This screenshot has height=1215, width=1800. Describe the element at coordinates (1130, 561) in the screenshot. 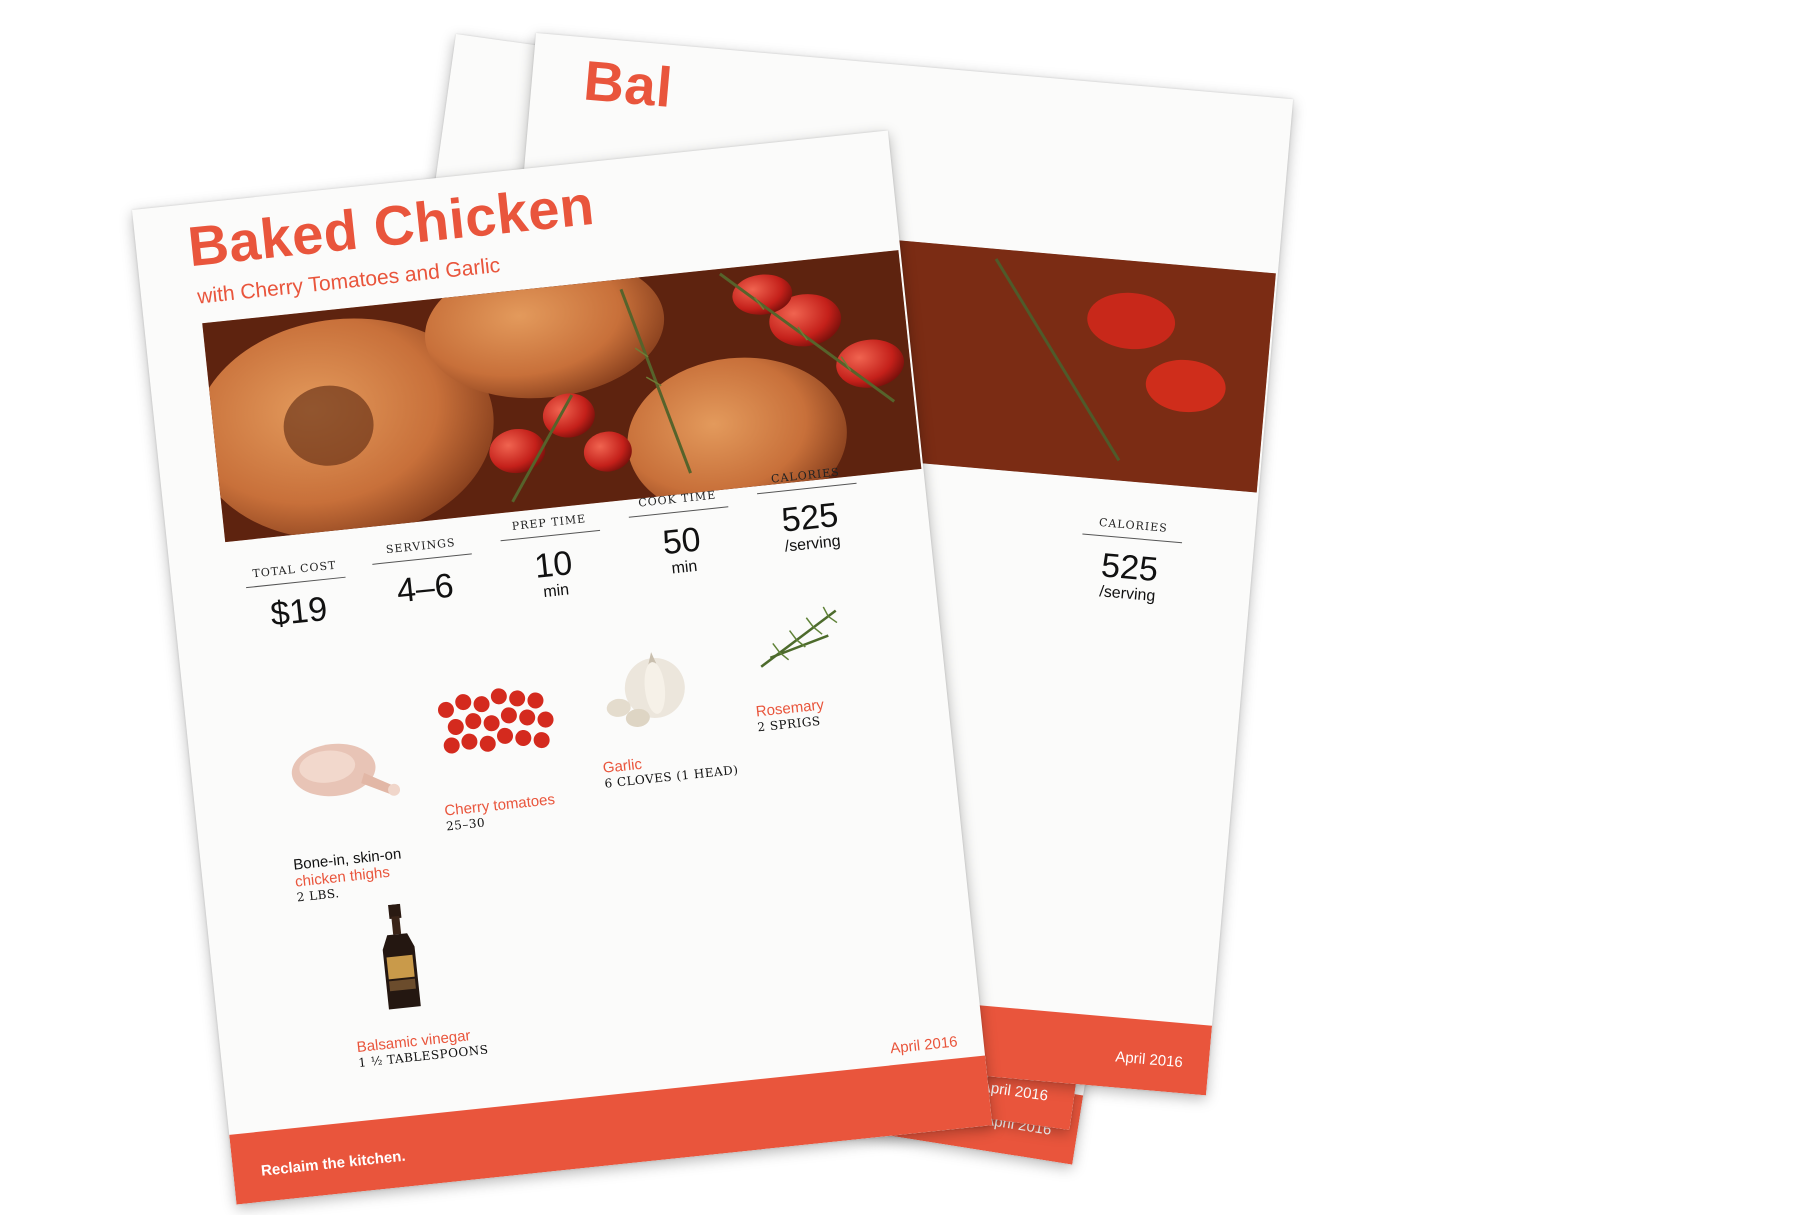

I see `partial-stat-calories: CALORIES 525 /serving` at that location.